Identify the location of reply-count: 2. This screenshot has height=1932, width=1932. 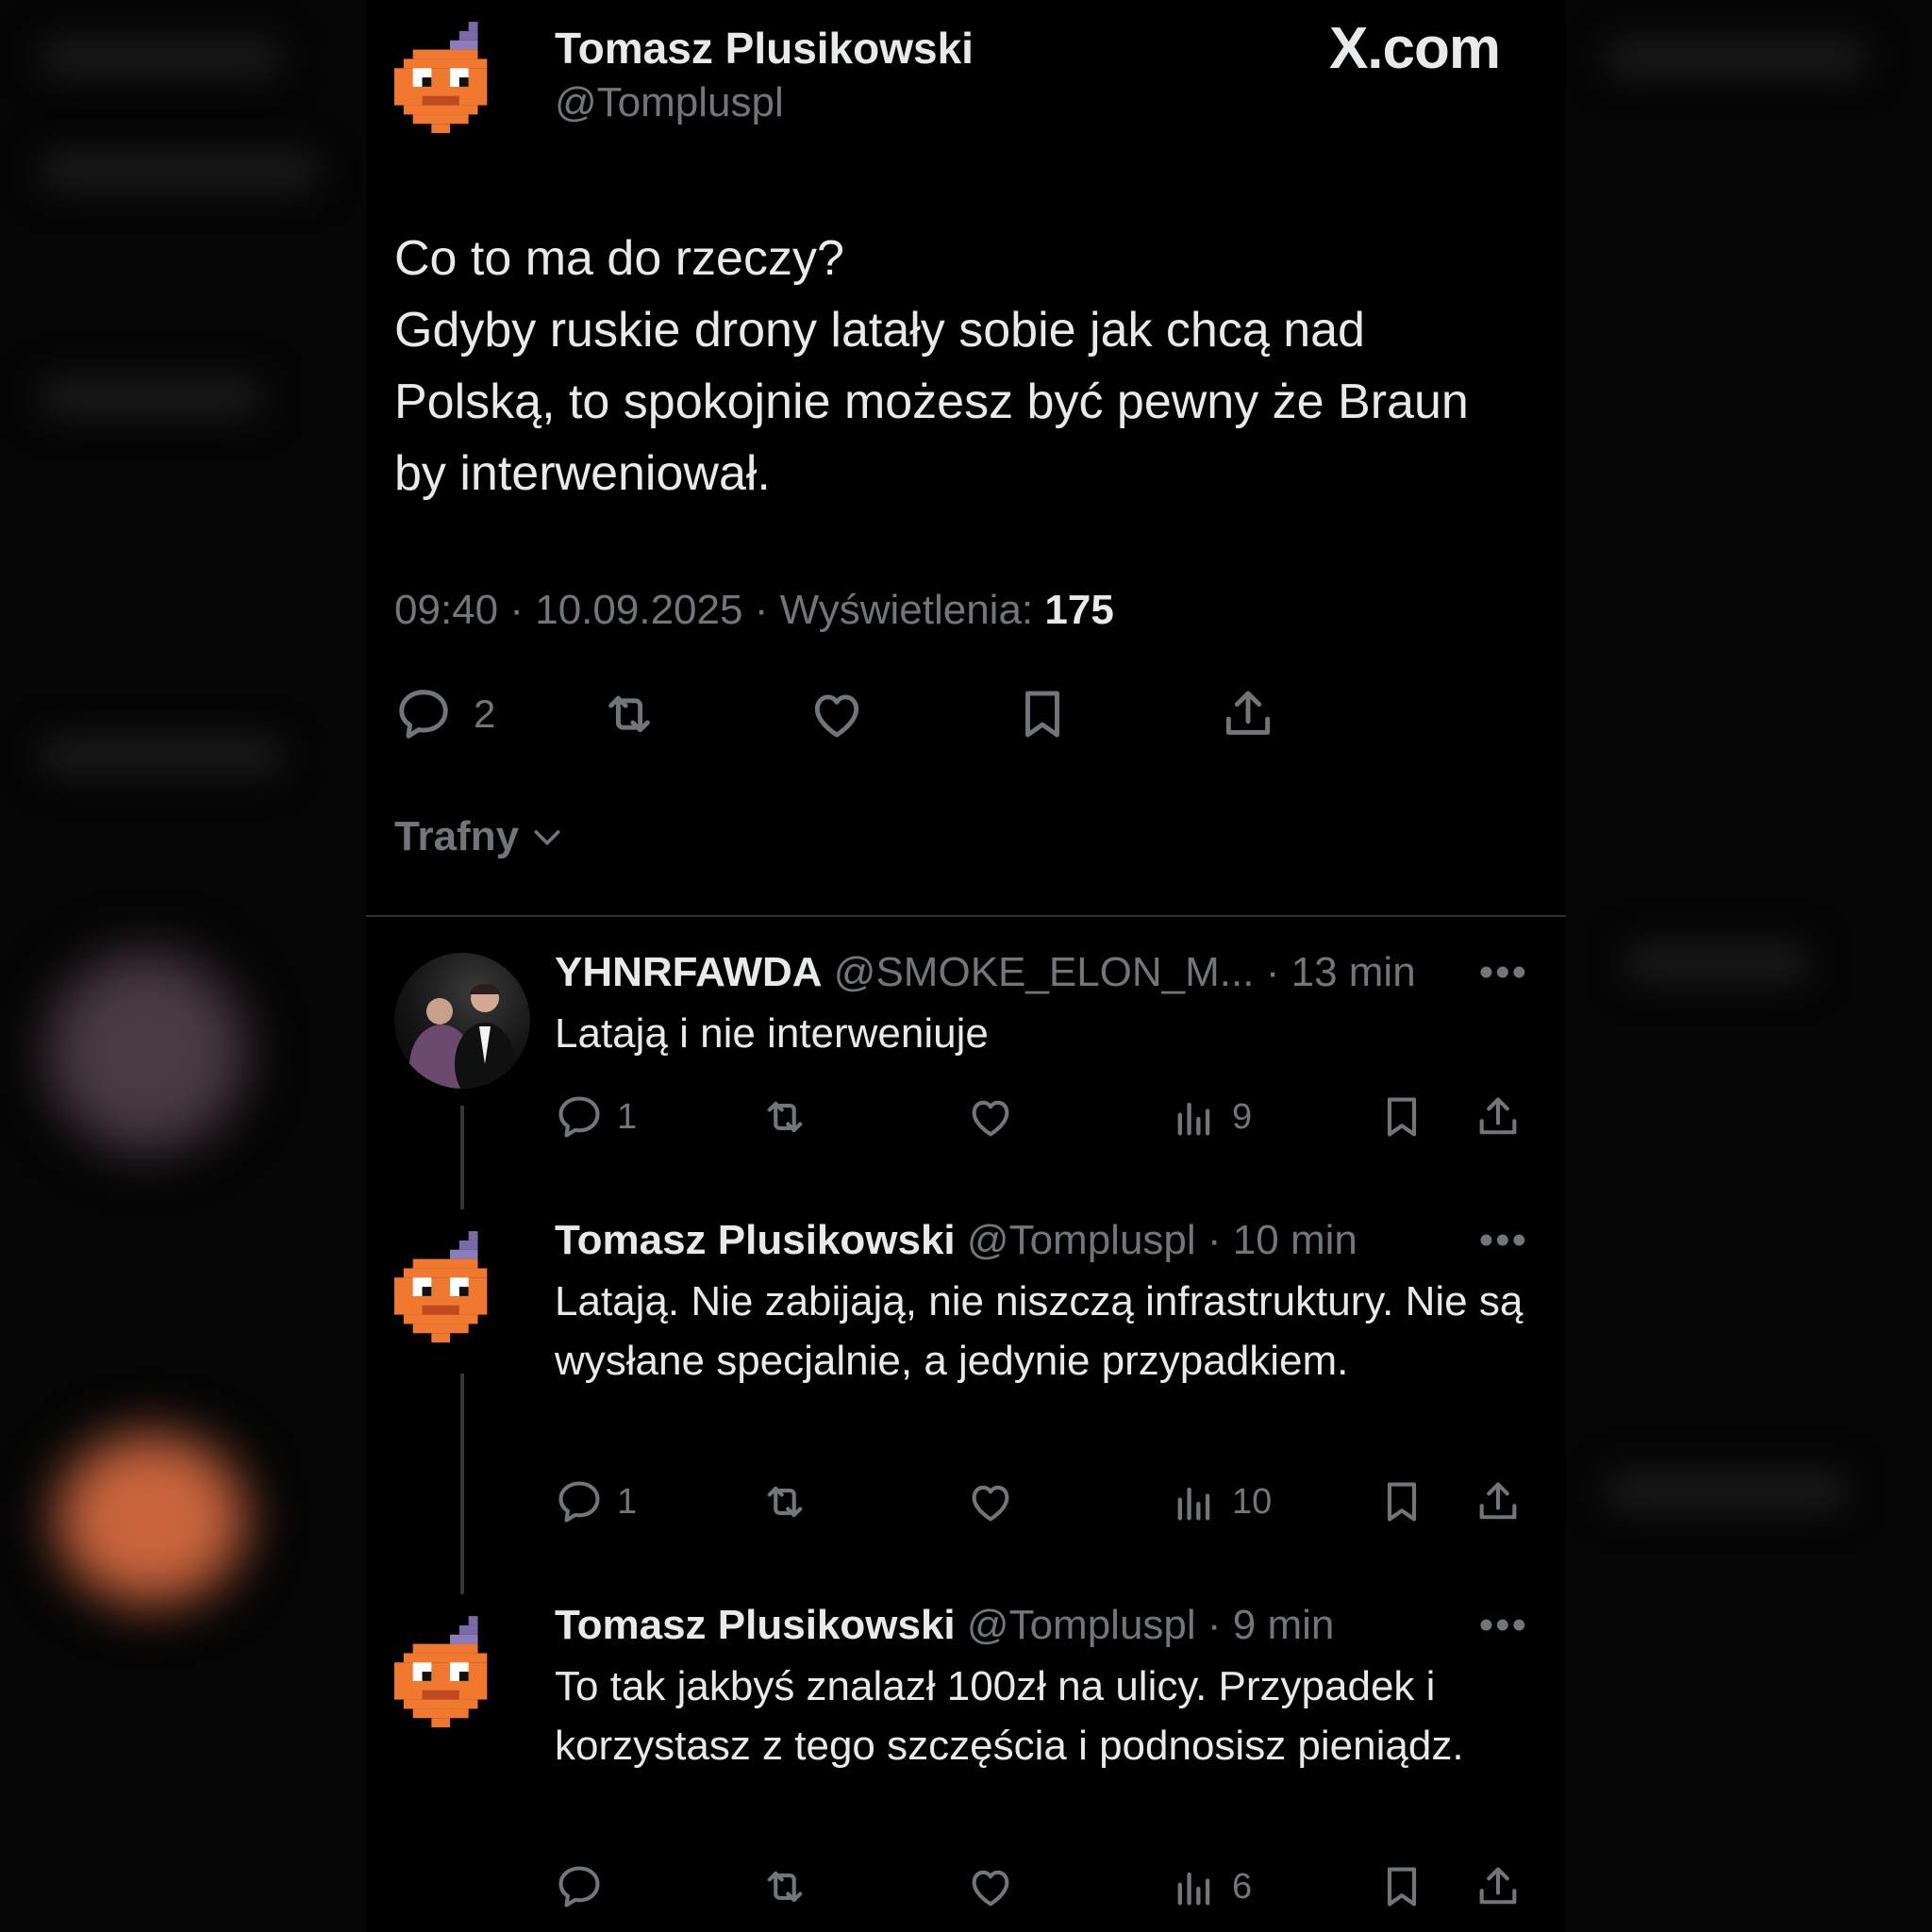
(485, 714).